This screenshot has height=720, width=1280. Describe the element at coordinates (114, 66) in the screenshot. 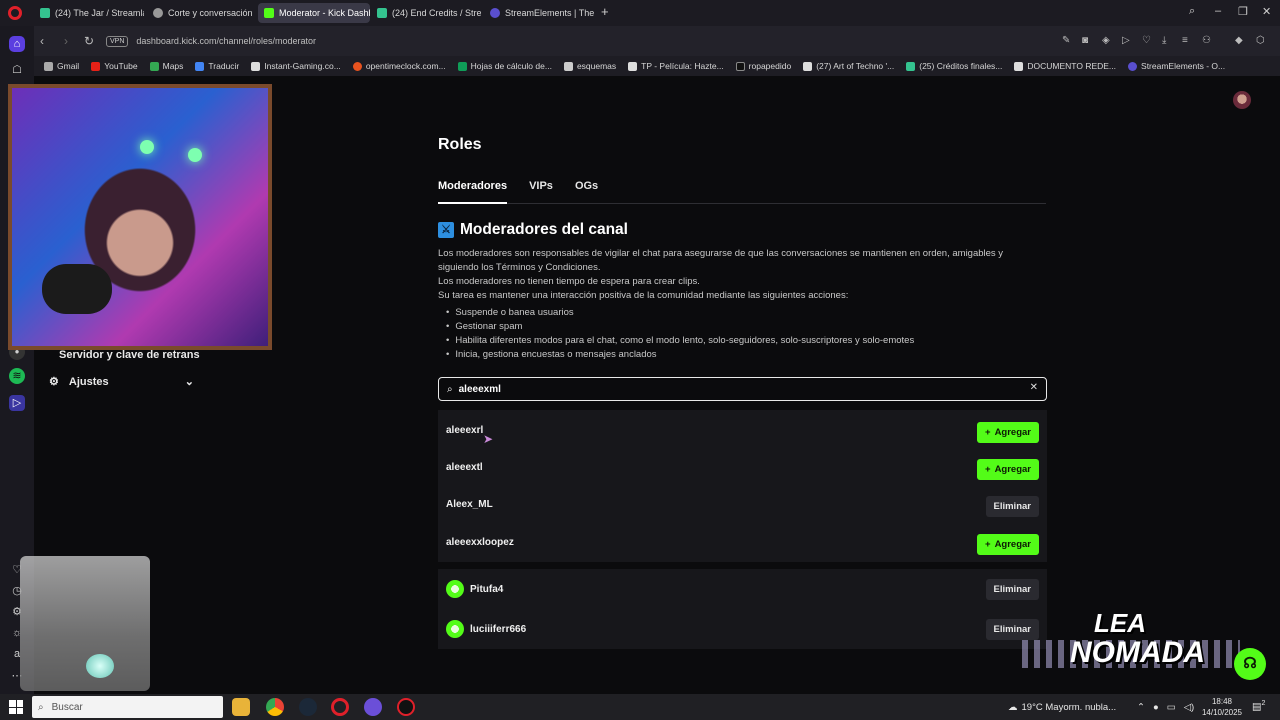

I see `bookmark-youtube: YouTube` at that location.